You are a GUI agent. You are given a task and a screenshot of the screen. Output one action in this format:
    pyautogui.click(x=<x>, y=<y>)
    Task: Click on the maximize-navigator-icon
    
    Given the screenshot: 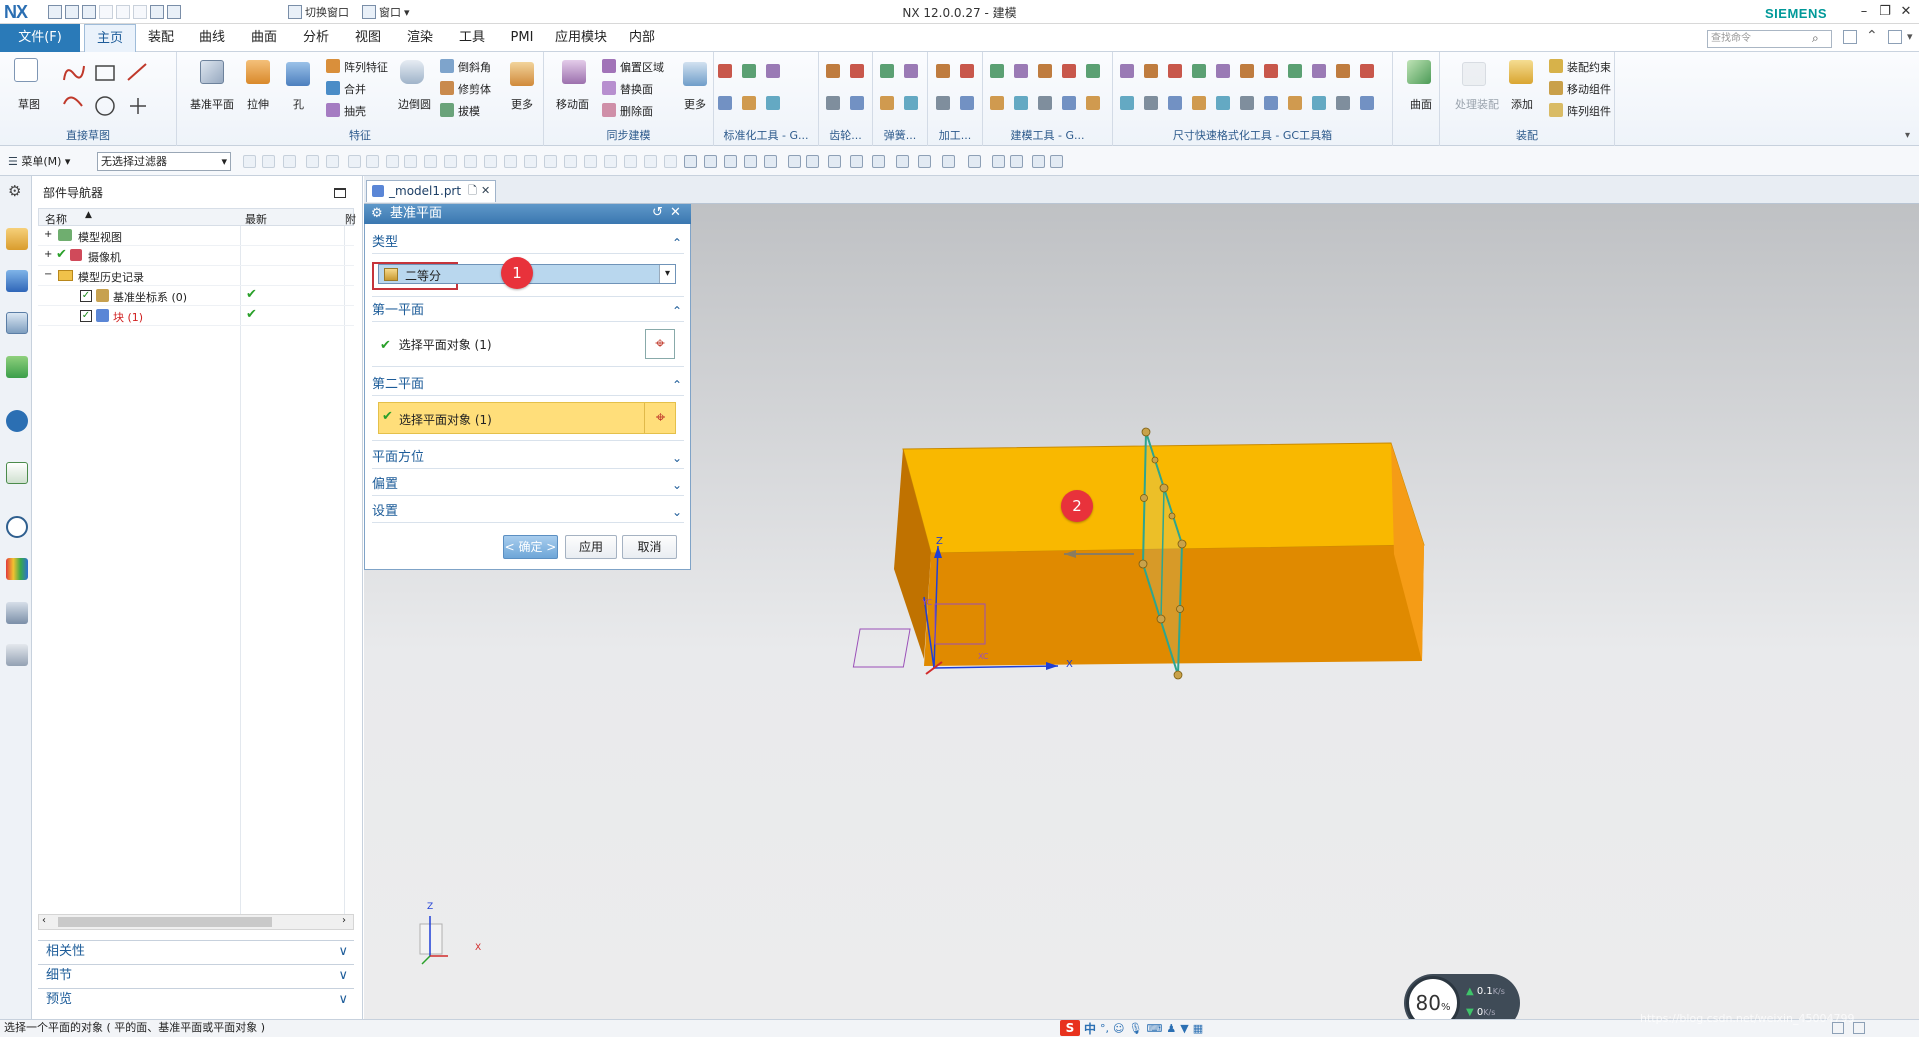 What is the action you would take?
    pyautogui.click(x=340, y=193)
    